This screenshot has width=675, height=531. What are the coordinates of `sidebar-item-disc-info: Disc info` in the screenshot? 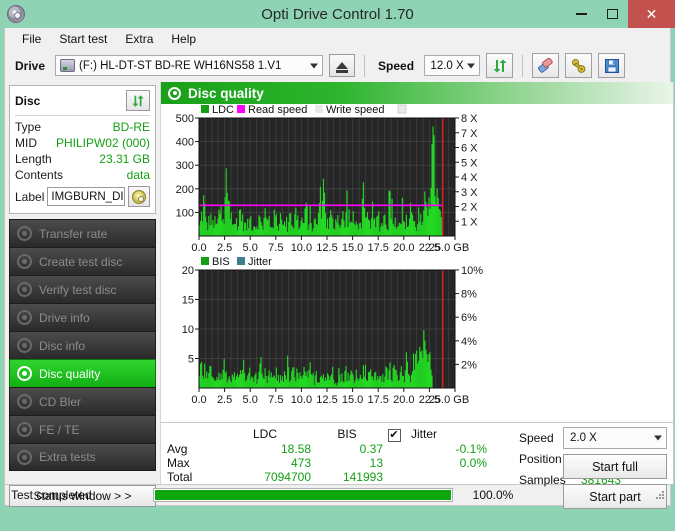 It's located at (82, 345).